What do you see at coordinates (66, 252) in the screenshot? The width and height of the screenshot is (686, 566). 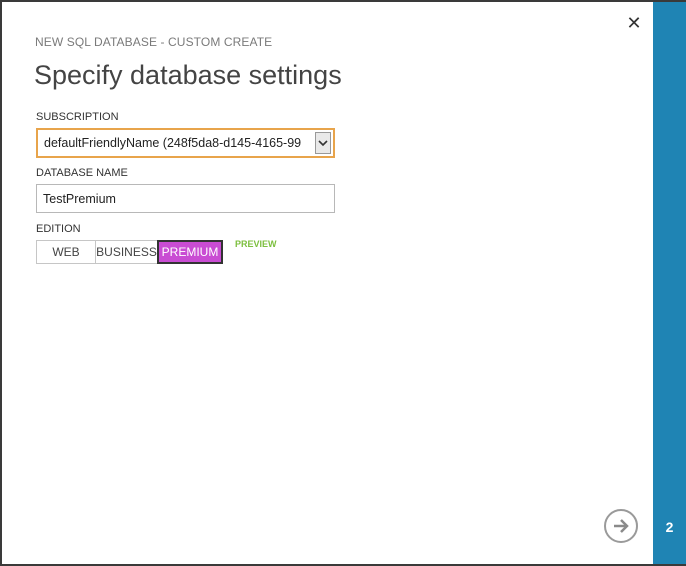 I see `edition-web-button: WEB` at bounding box center [66, 252].